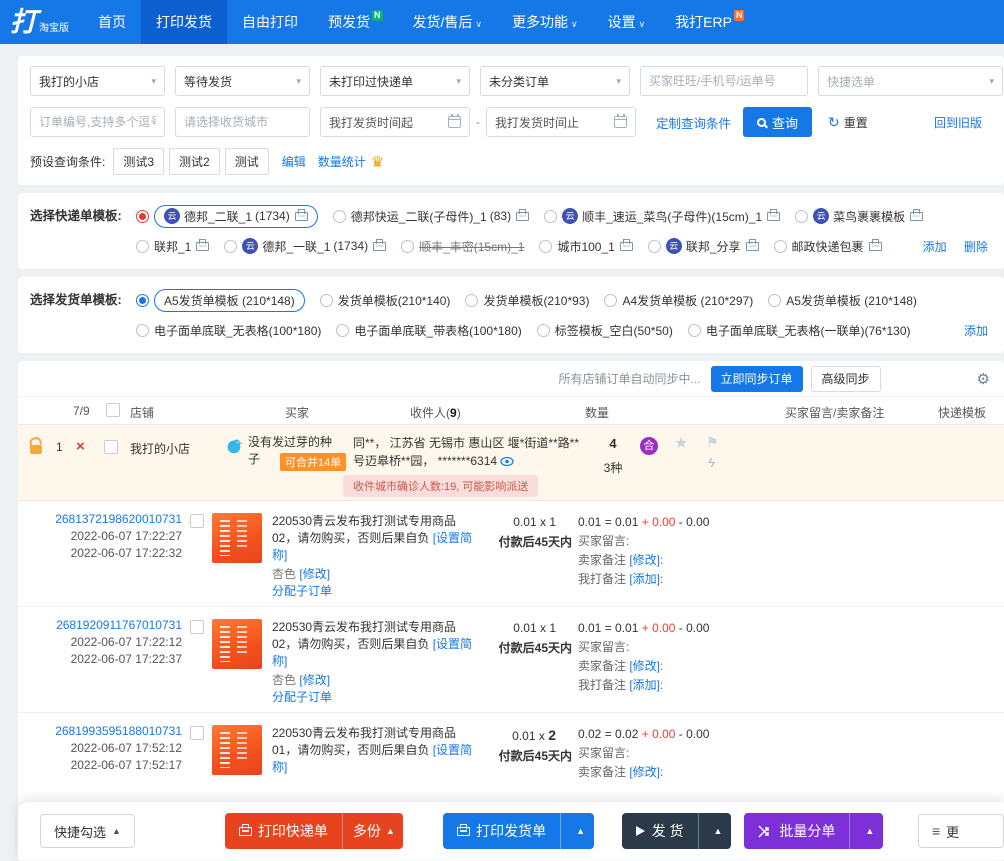 Image resolution: width=1004 pixels, height=861 pixels. I want to click on custom-query-link: 定制查询条件, so click(693, 122).